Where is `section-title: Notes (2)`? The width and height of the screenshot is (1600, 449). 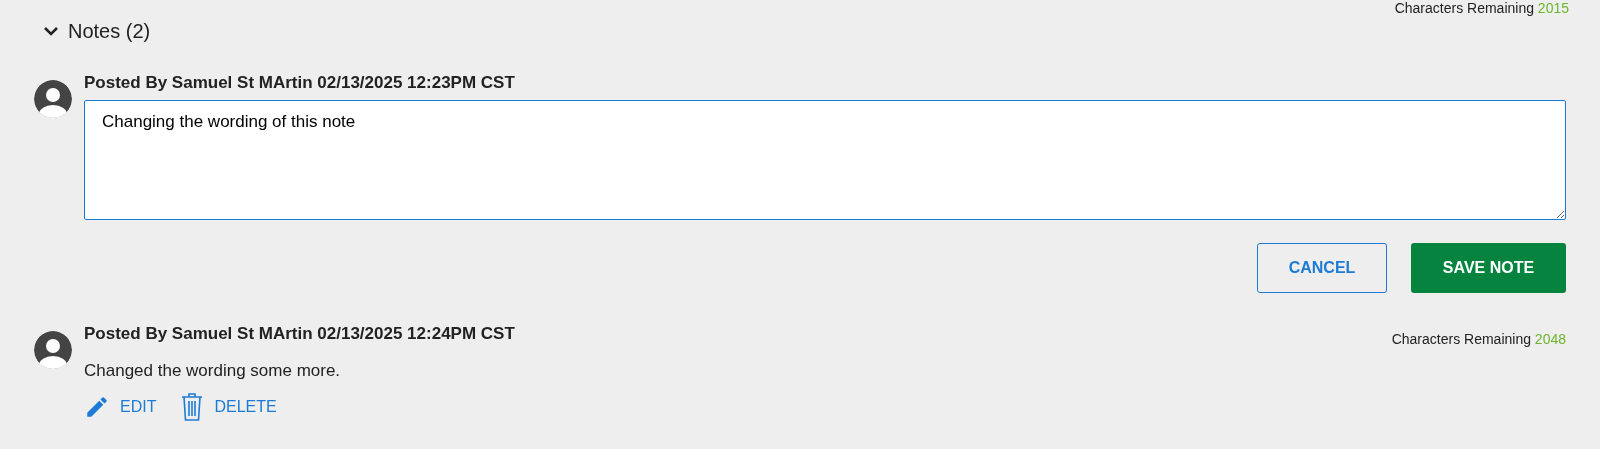
section-title: Notes (2) is located at coordinates (109, 31).